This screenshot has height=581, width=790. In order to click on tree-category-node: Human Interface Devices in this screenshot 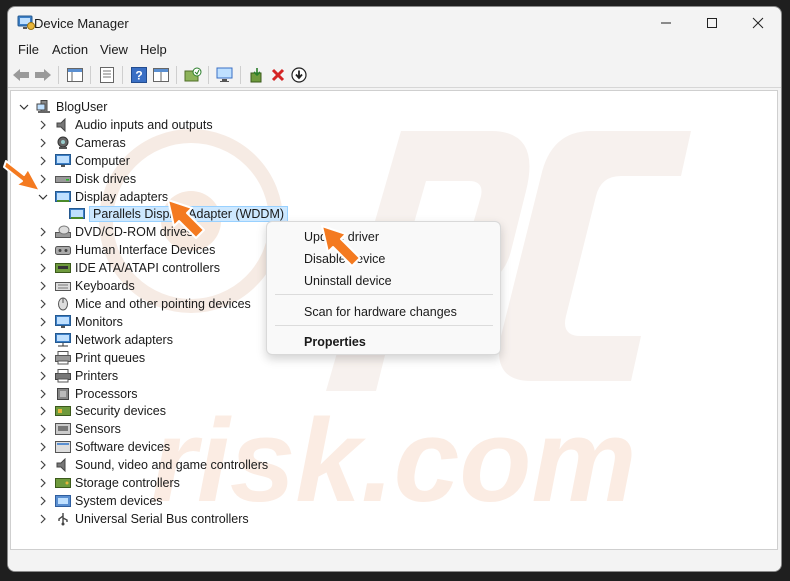, I will do `click(126, 250)`.